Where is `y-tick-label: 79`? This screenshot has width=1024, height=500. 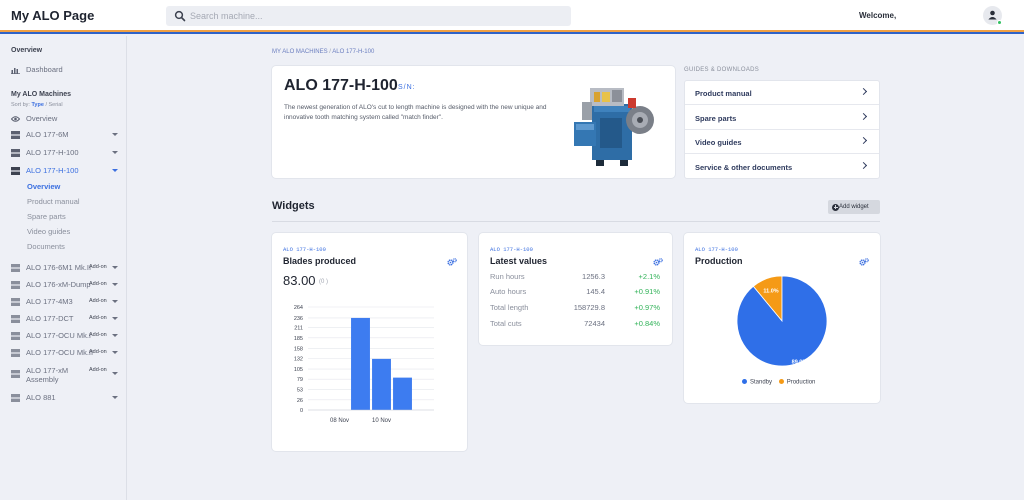
y-tick-label: 79 is located at coordinates (300, 380).